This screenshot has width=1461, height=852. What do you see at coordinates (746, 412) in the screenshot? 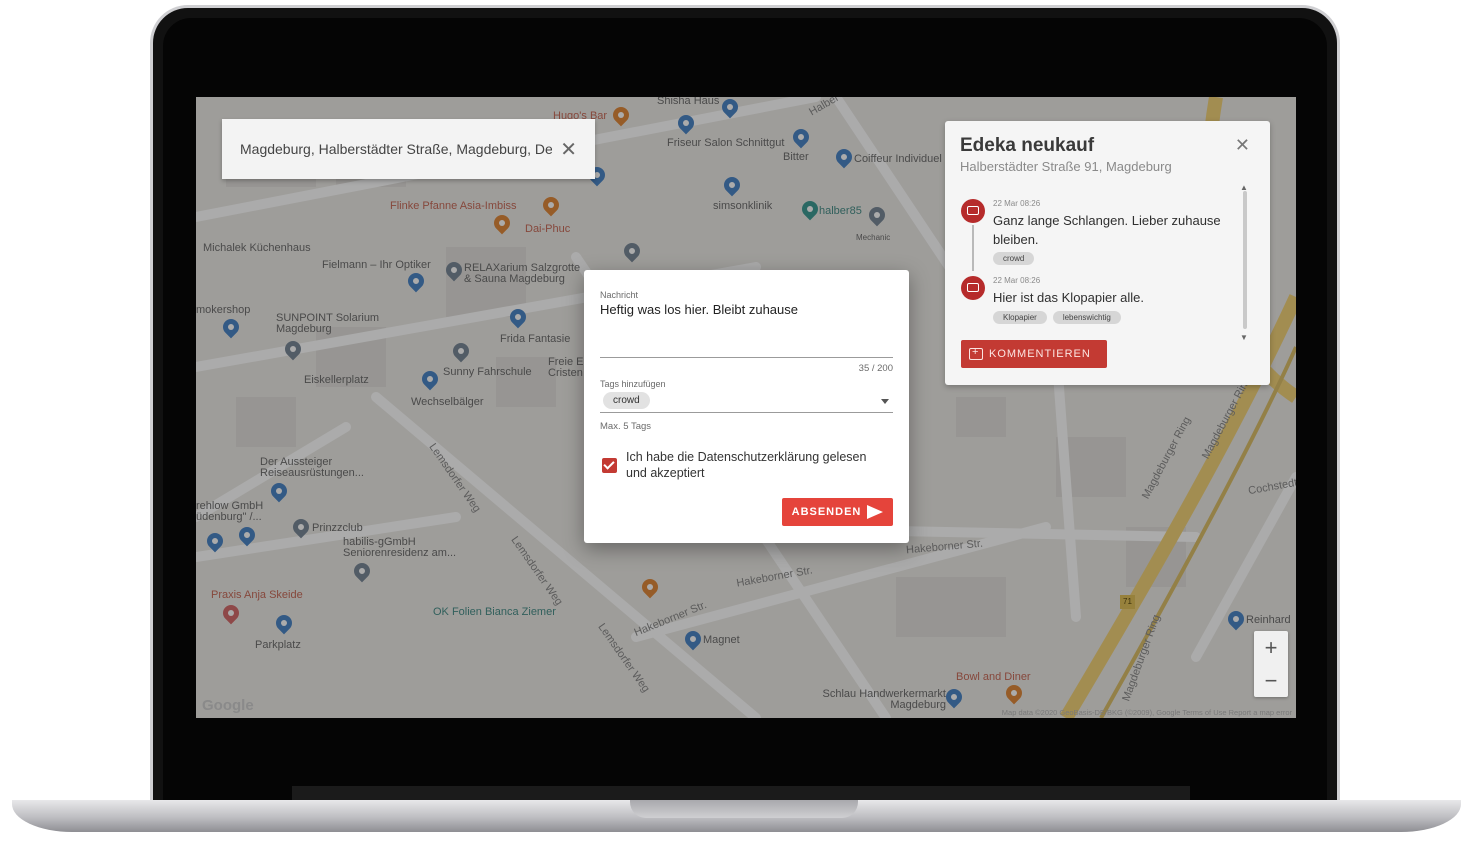
I see `tags-select-underline` at bounding box center [746, 412].